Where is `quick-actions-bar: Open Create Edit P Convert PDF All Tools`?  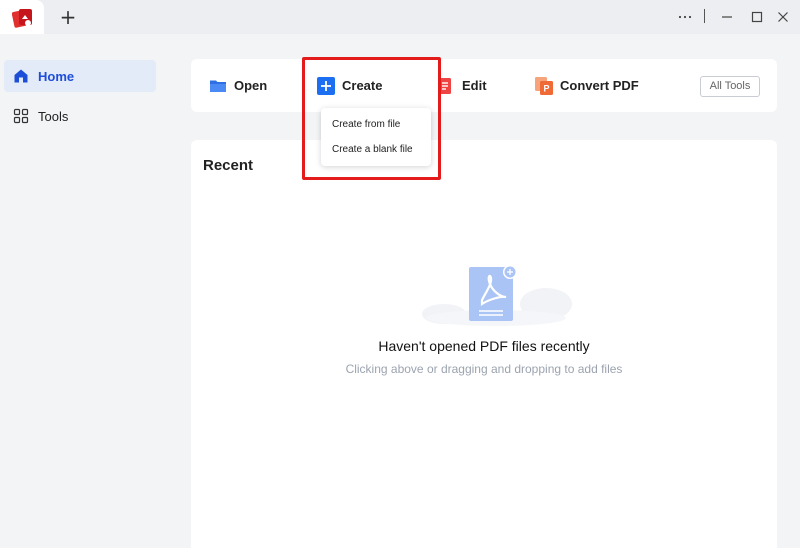 quick-actions-bar: Open Create Edit P Convert PDF All Tools is located at coordinates (484, 85).